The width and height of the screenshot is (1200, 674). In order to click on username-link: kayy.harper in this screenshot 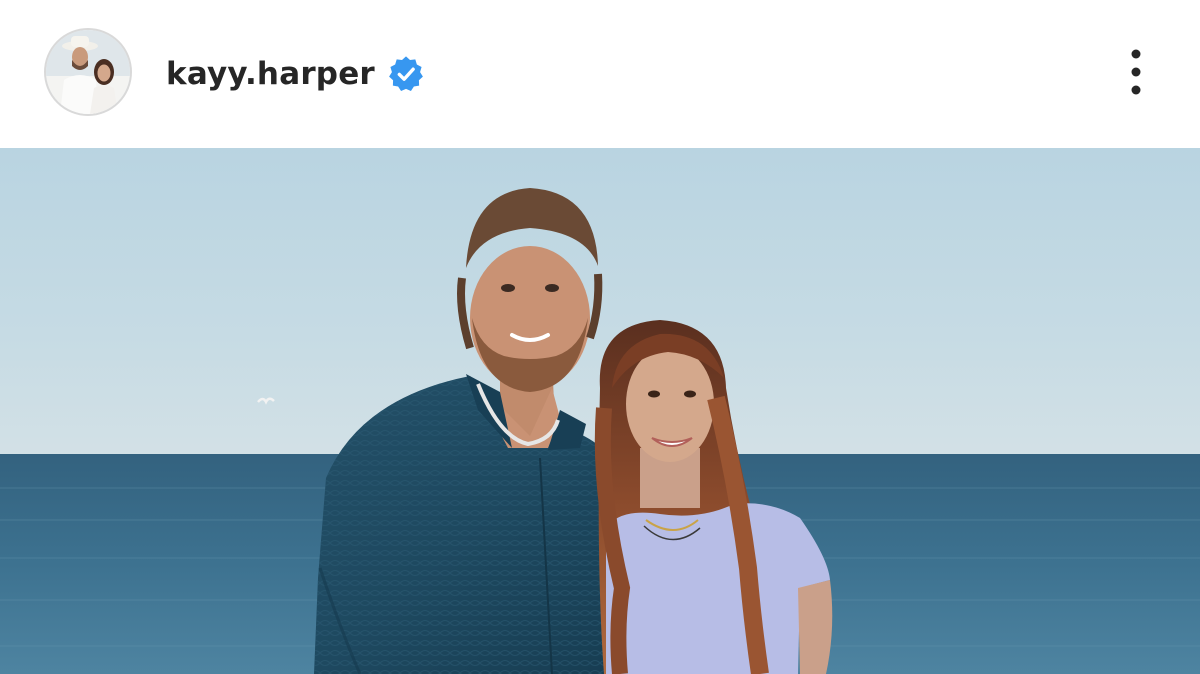, I will do `click(270, 74)`.